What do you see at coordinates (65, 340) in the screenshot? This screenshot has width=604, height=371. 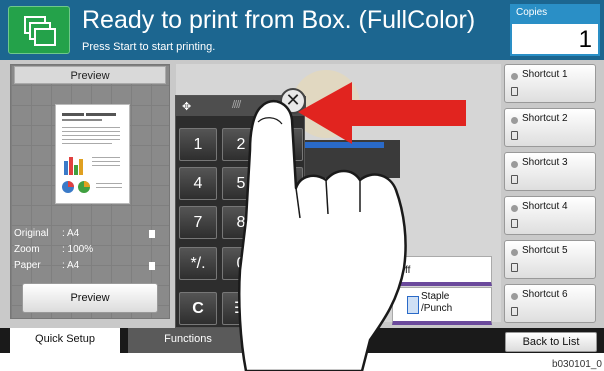 I see `tab-quick-setup: Quick Setup` at bounding box center [65, 340].